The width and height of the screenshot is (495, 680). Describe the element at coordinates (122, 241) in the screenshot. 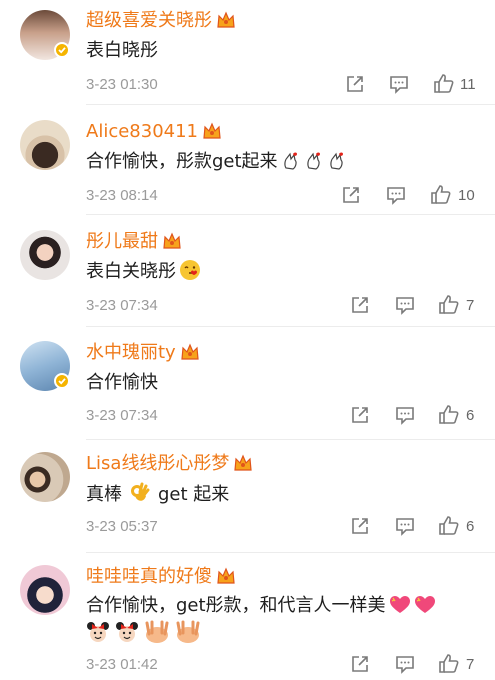

I see `username: 彤儿最甜` at that location.